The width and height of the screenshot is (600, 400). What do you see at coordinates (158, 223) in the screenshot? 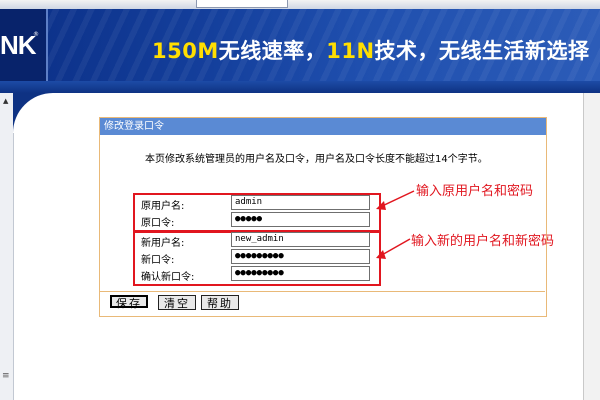
I see `old-password-label: 原口令:` at bounding box center [158, 223].